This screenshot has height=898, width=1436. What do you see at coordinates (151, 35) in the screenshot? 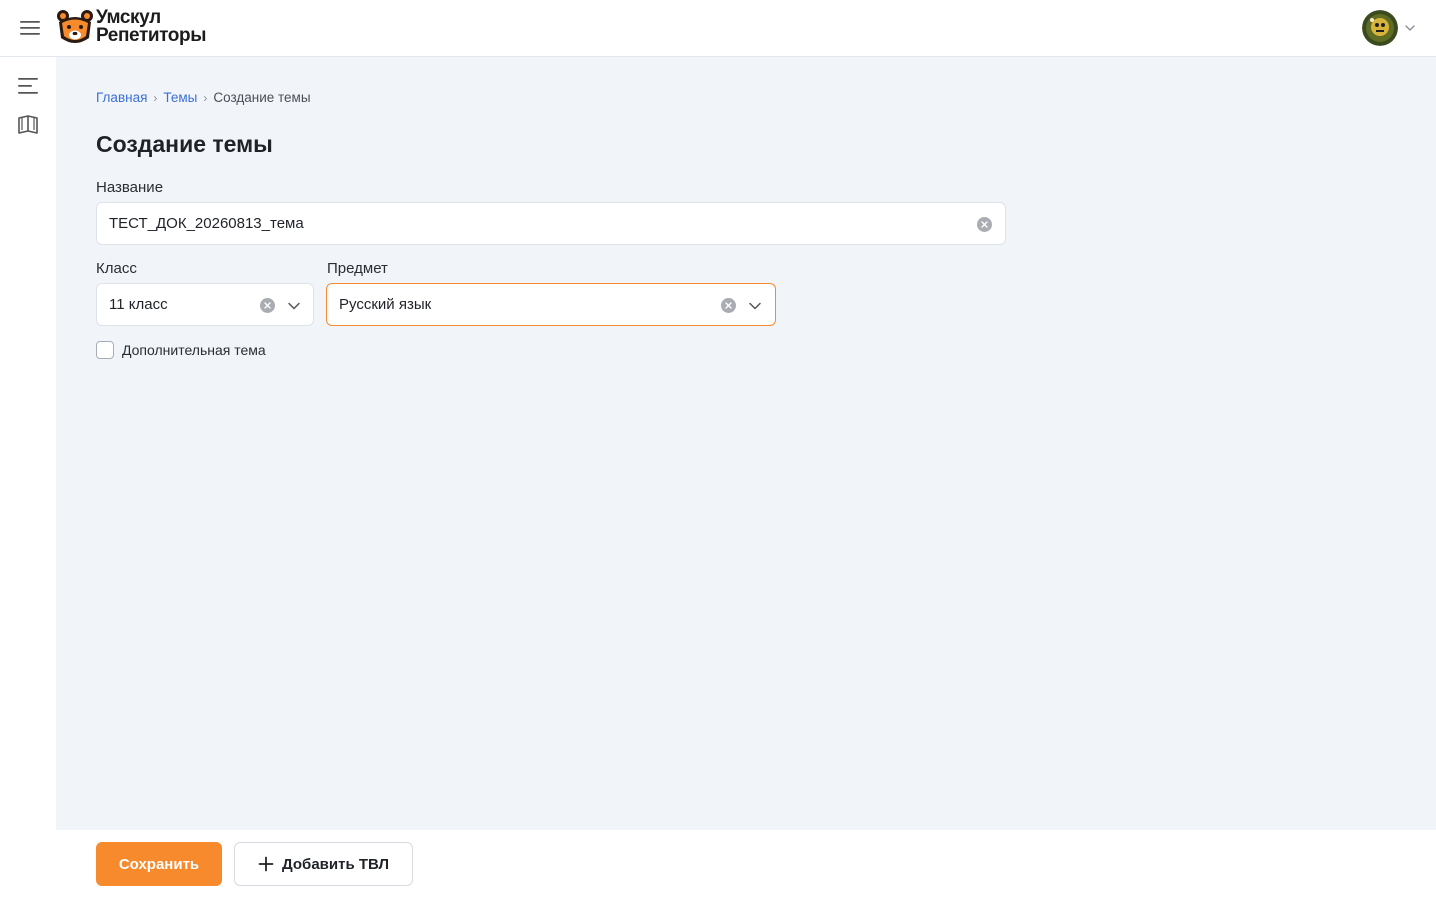
I see `brand-line-2: Репетиторы` at bounding box center [151, 35].